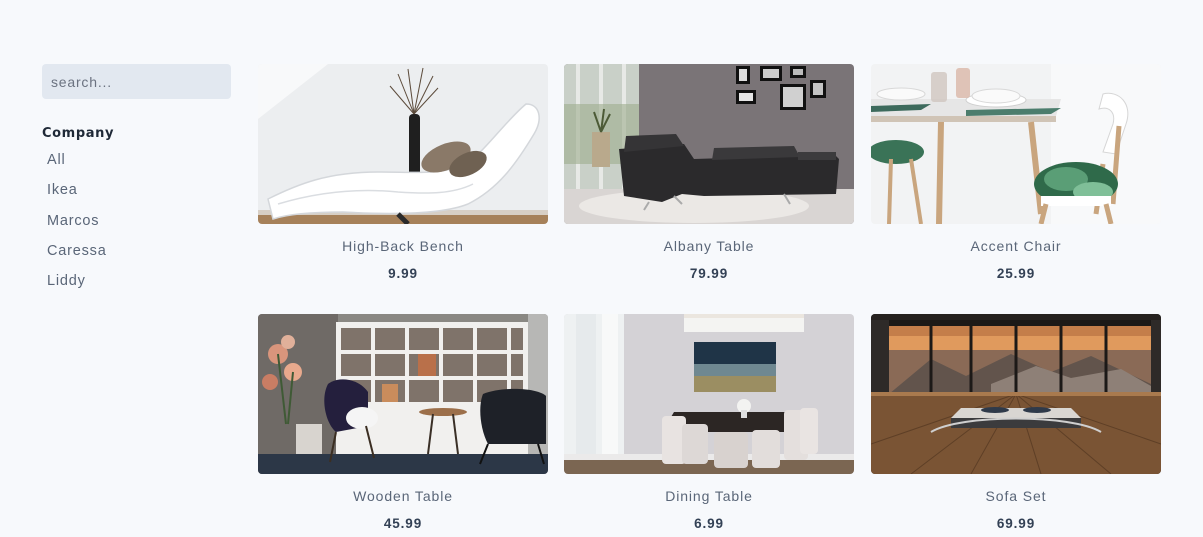 This screenshot has width=1203, height=537. I want to click on product-price: 79.99, so click(709, 273).